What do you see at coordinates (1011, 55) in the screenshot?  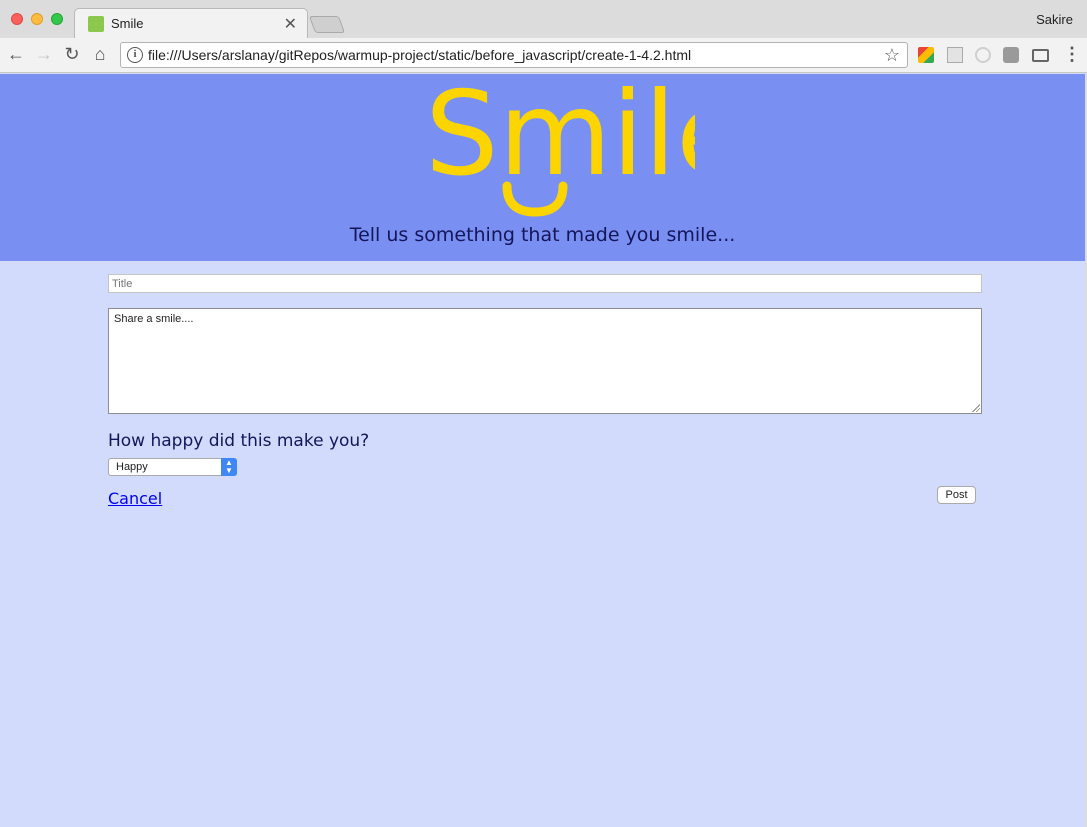 I see `extension-icon` at bounding box center [1011, 55].